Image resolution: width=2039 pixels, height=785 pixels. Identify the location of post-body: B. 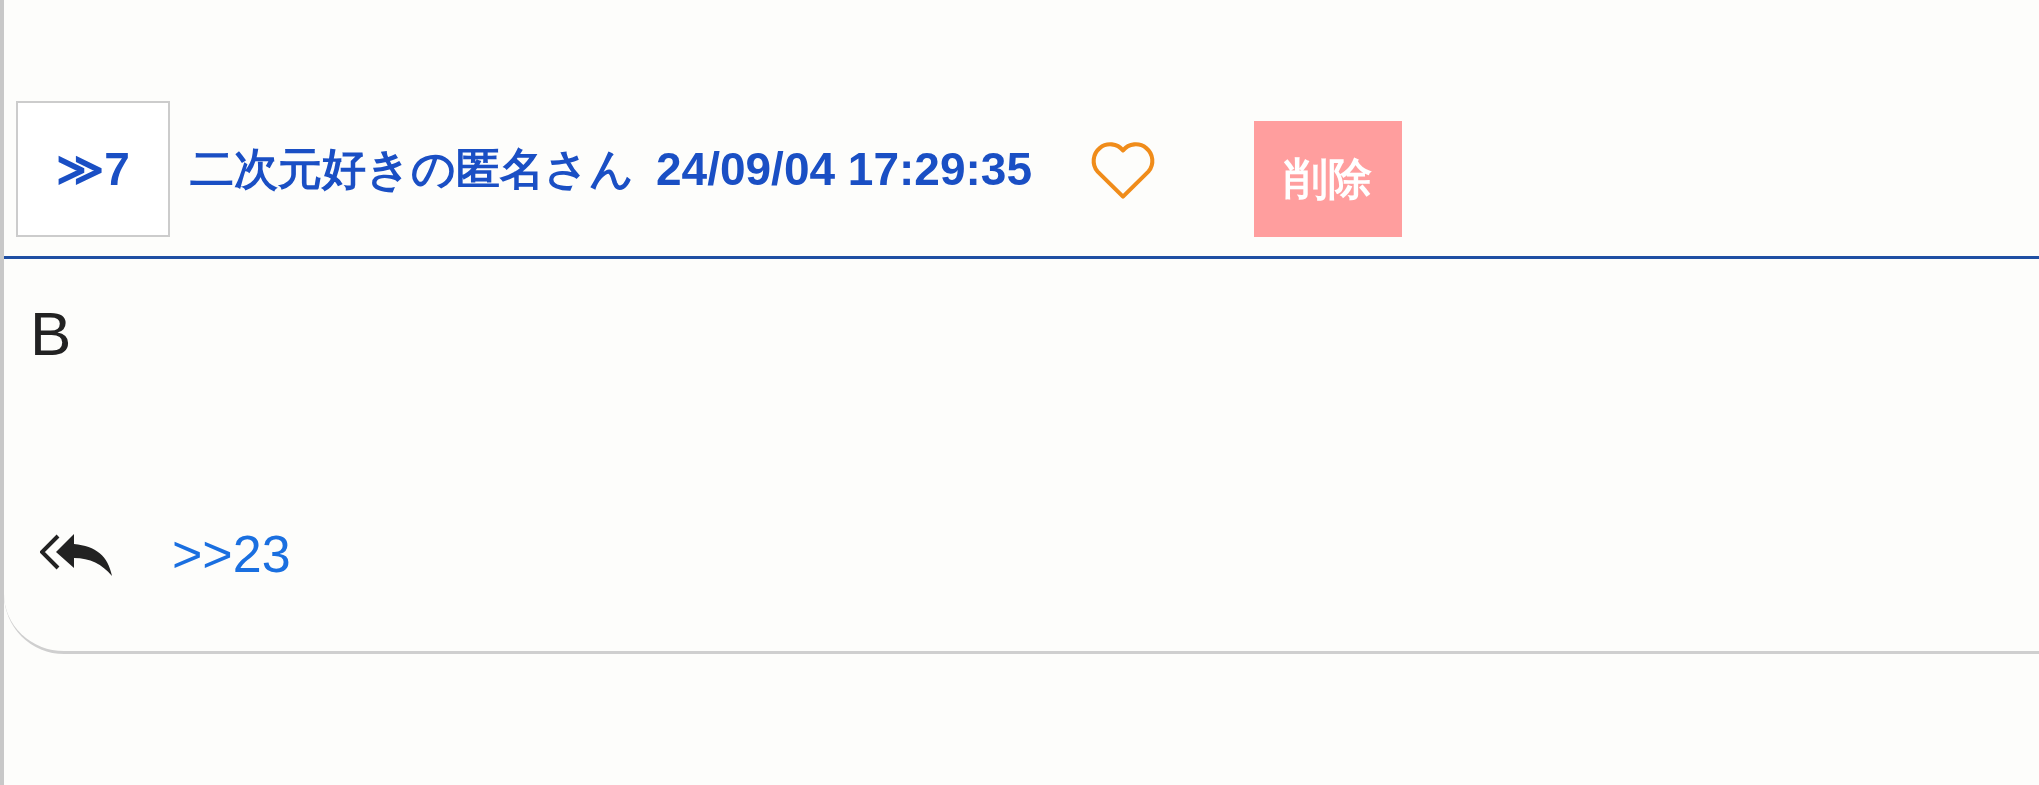
(51, 331).